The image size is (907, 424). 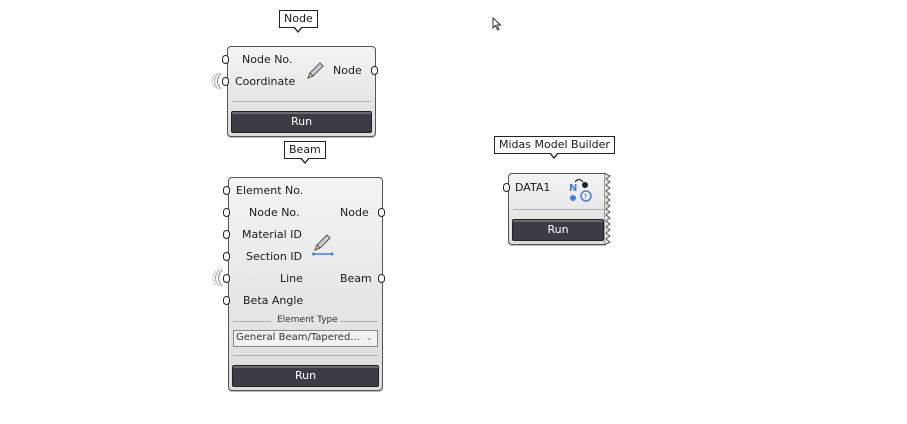 I want to click on node-component-tag: Node, so click(x=298, y=21).